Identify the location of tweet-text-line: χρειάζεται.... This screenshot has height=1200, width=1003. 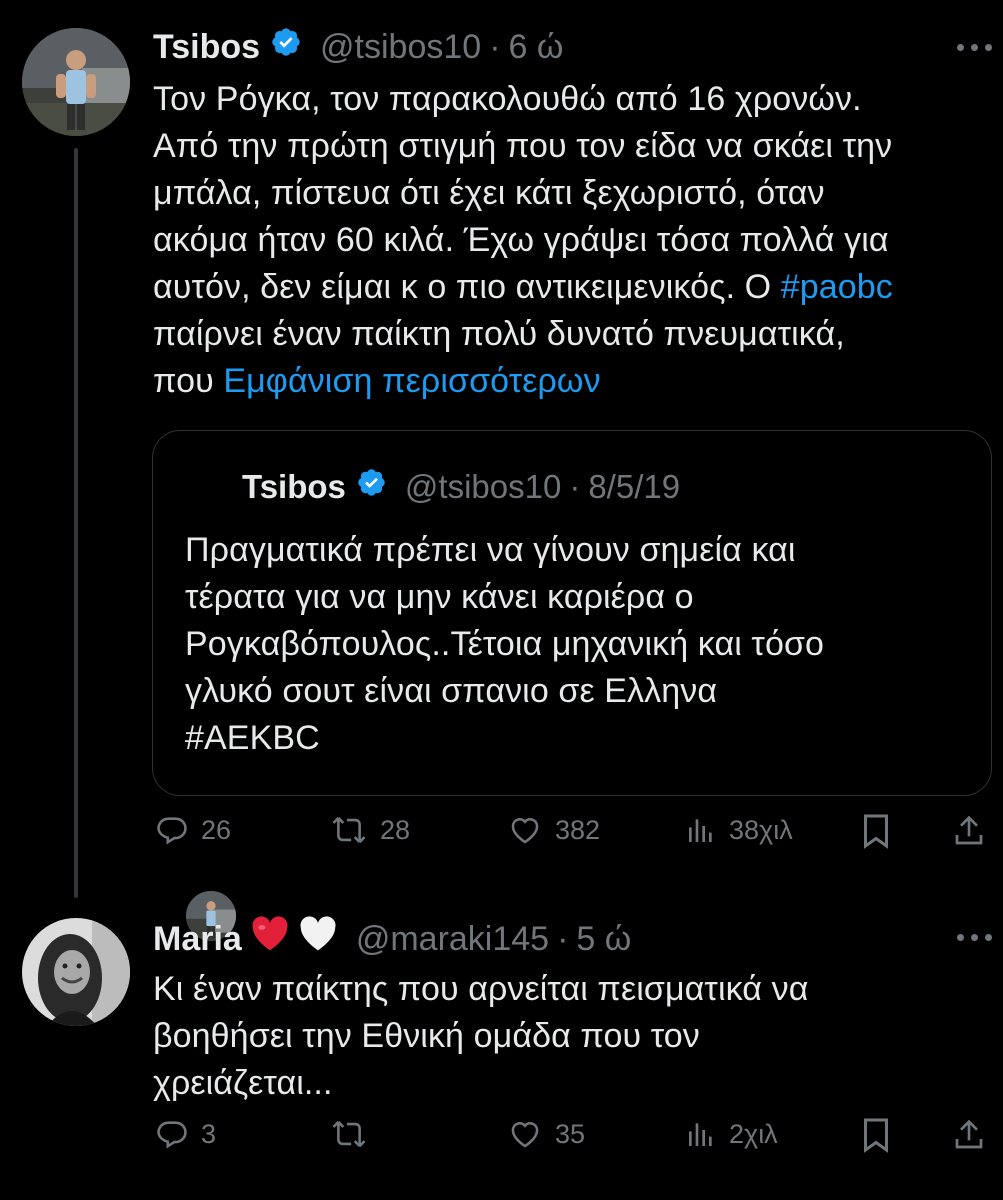
(243, 1083).